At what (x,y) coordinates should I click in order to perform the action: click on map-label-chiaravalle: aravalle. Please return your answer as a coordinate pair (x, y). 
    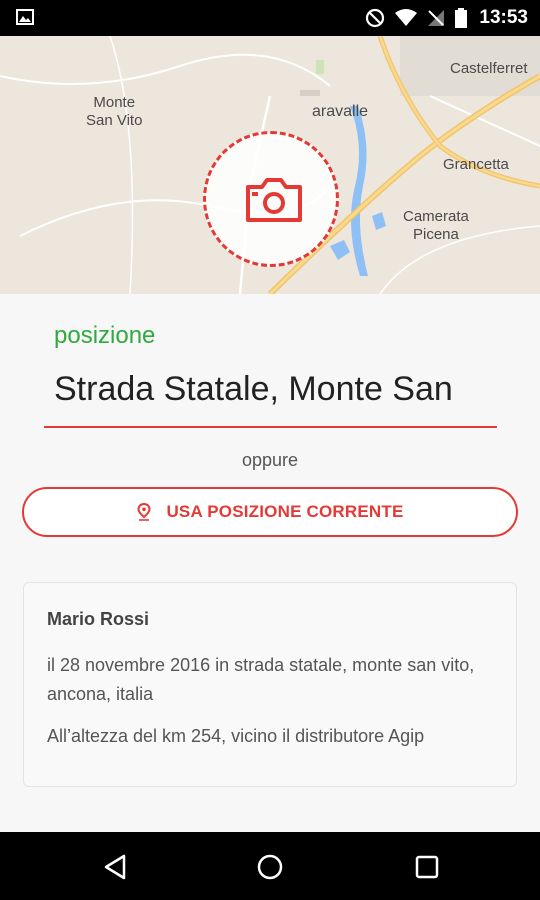
    Looking at the image, I should click on (340, 111).